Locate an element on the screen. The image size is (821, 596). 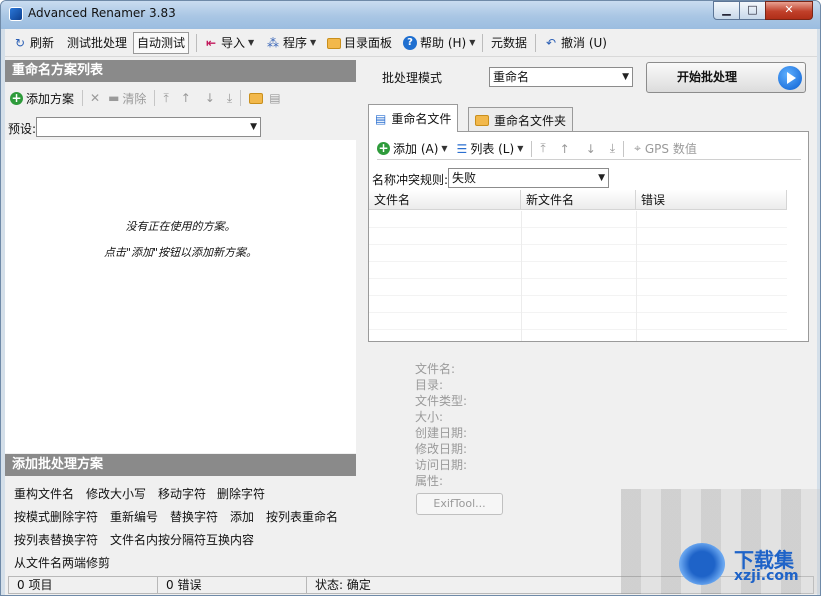
program-menu: ⁂ 程序 ▼ is located at coordinates (291, 43).